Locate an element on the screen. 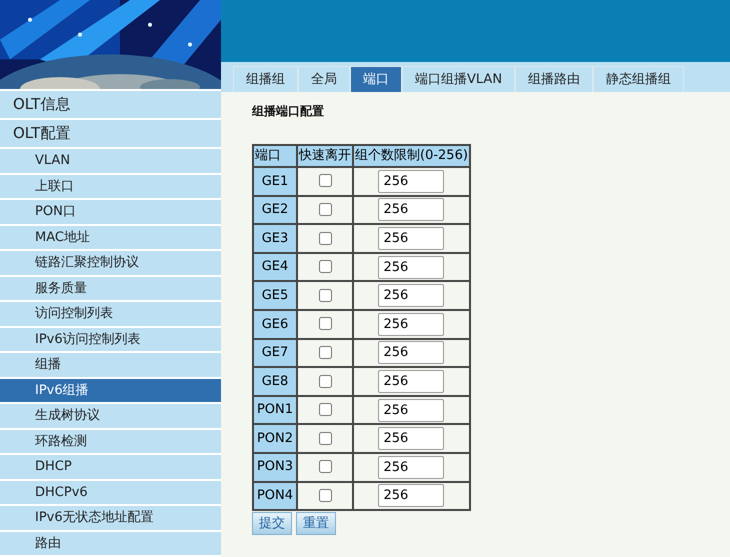 Image resolution: width=730 pixels, height=557 pixels. section-title: 组播端口配置 is located at coordinates (288, 111).